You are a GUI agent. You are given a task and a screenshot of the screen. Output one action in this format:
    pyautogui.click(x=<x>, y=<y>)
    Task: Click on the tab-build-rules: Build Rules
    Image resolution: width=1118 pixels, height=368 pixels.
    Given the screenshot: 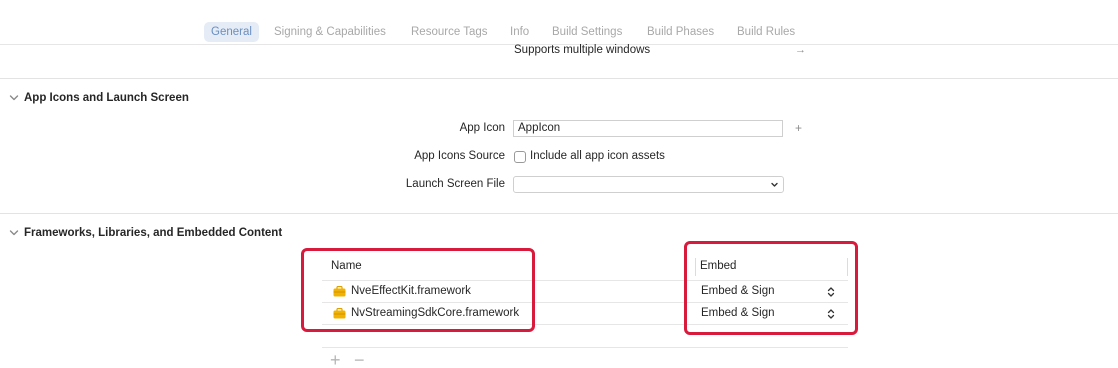 What is the action you would take?
    pyautogui.click(x=766, y=32)
    